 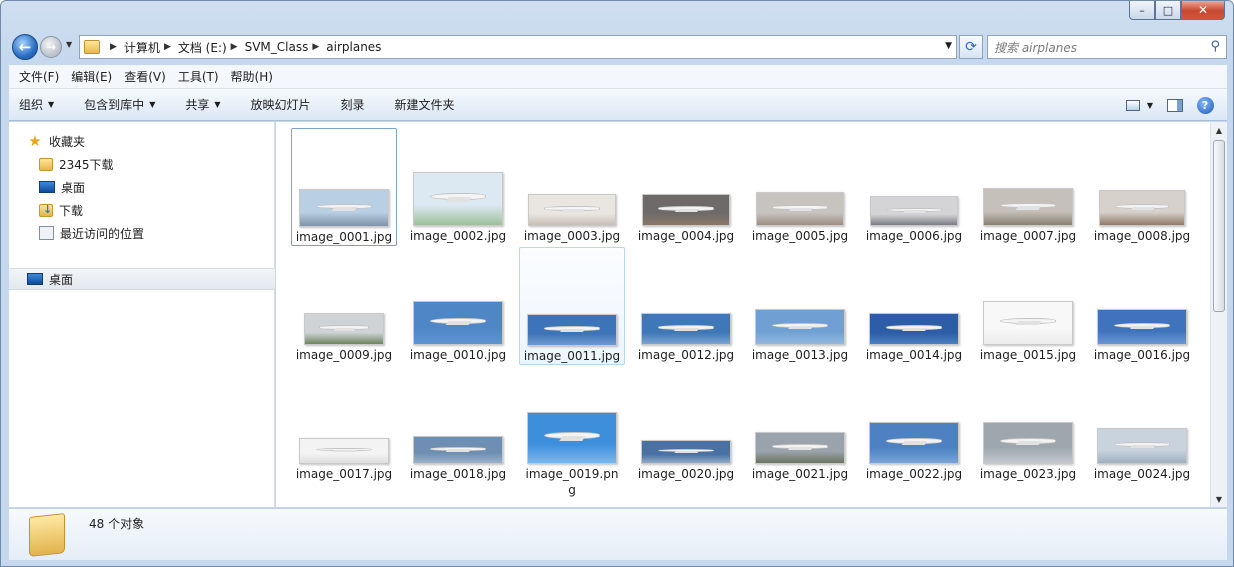 I want to click on view-options-dropdown: ▼, so click(x=1150, y=105).